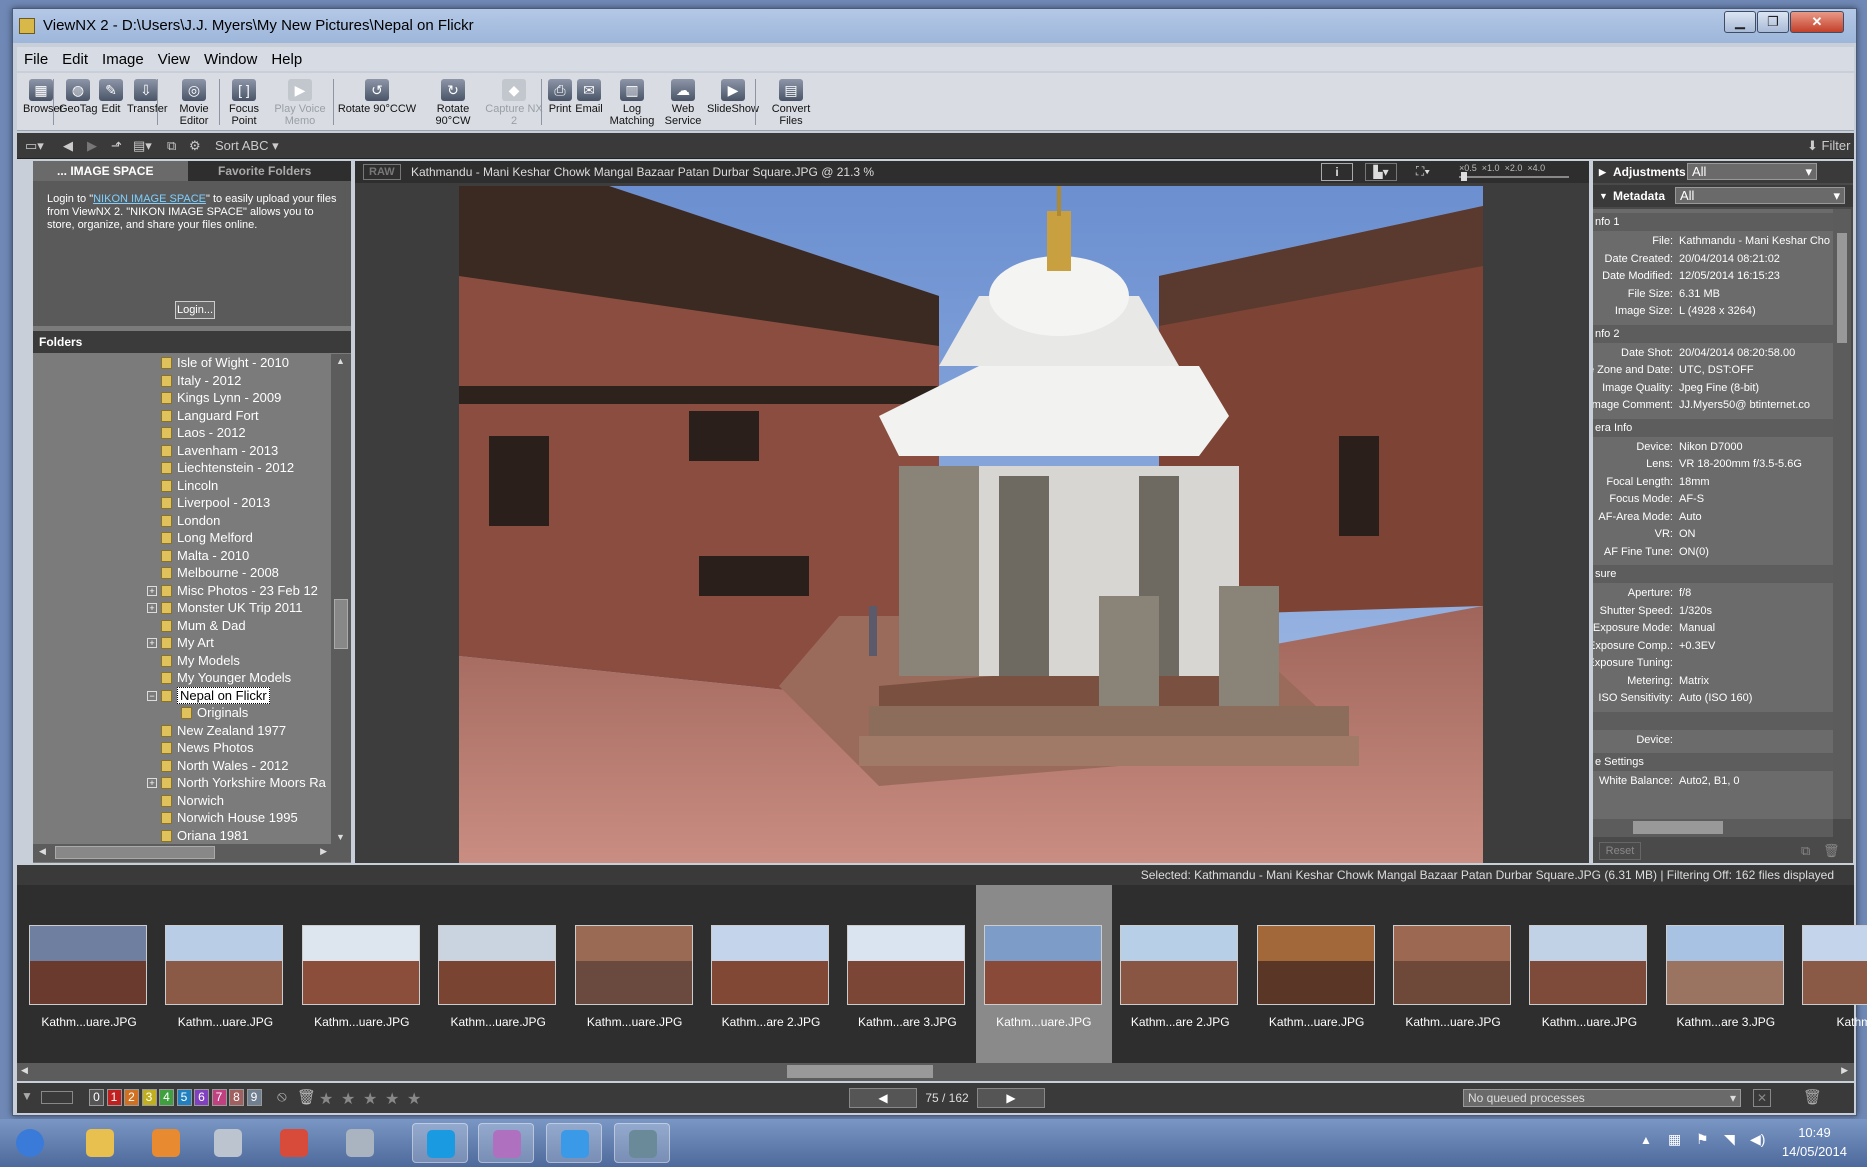 The image size is (1867, 1167). What do you see at coordinates (632, 102) in the screenshot?
I see `toolbar-log-matching-button: ▥ Log Matching` at bounding box center [632, 102].